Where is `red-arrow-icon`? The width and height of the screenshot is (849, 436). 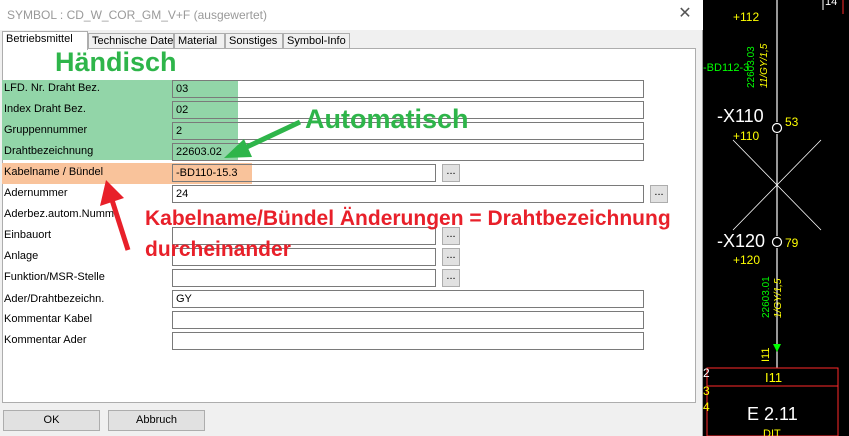
red-arrow-icon is located at coordinates (115, 215).